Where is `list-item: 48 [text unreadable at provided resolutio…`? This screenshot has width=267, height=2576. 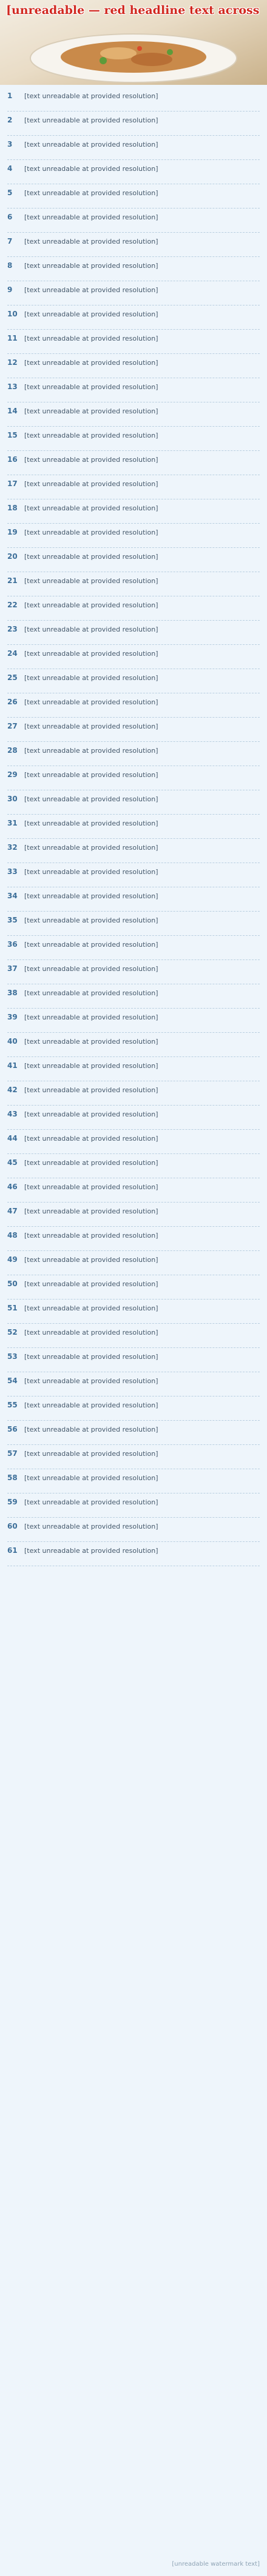
list-item: 48 [text unreadable at provided resolutio… is located at coordinates (133, 1239).